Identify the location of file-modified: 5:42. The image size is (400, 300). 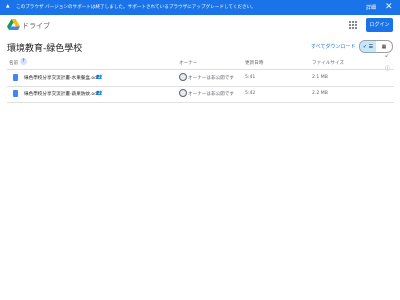
(250, 93).